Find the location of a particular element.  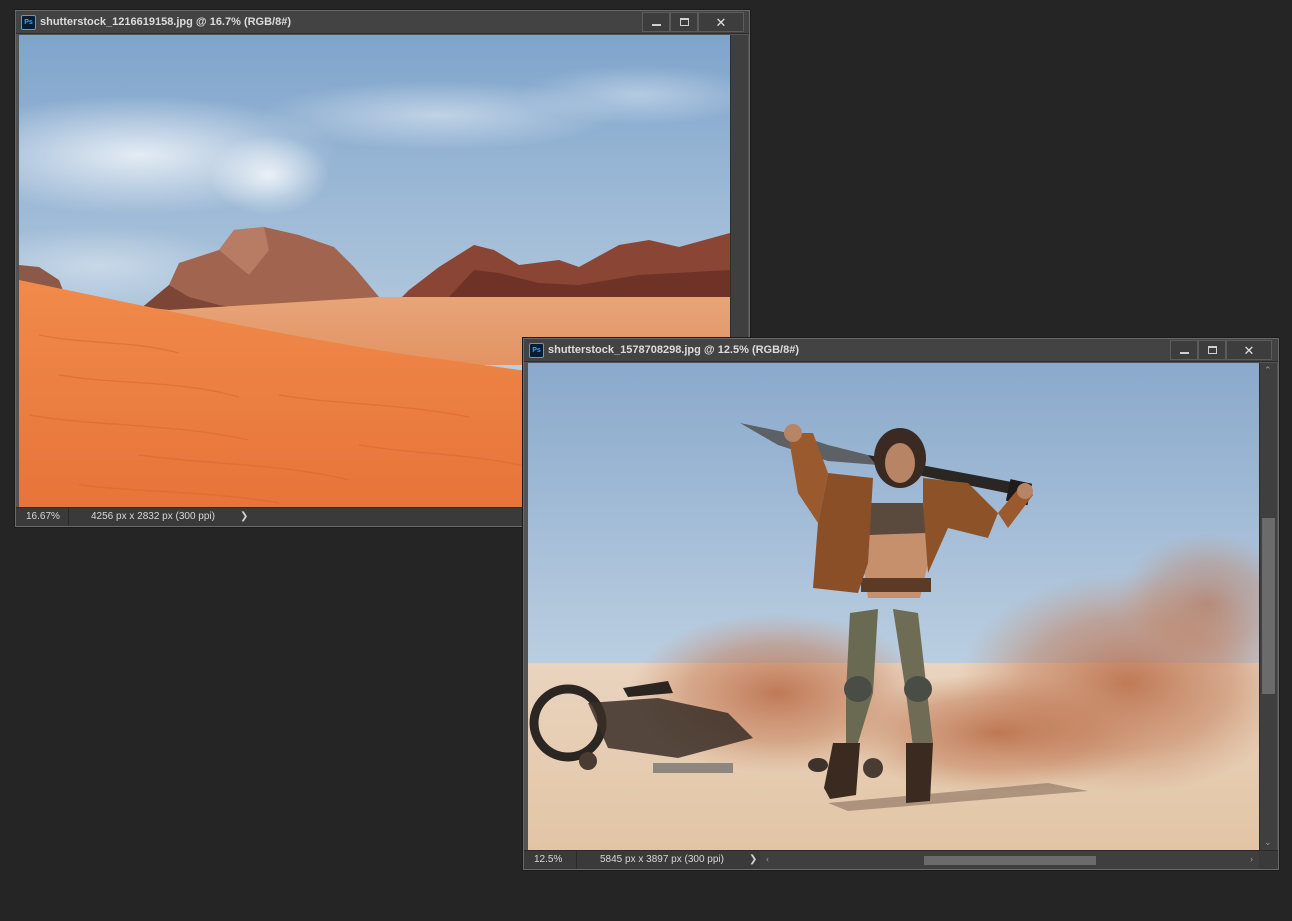

zoom-level-field: 12.5% is located at coordinates (550, 860).